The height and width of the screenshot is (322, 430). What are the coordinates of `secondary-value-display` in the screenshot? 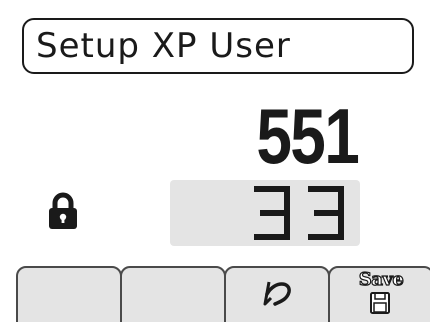 It's located at (299, 213).